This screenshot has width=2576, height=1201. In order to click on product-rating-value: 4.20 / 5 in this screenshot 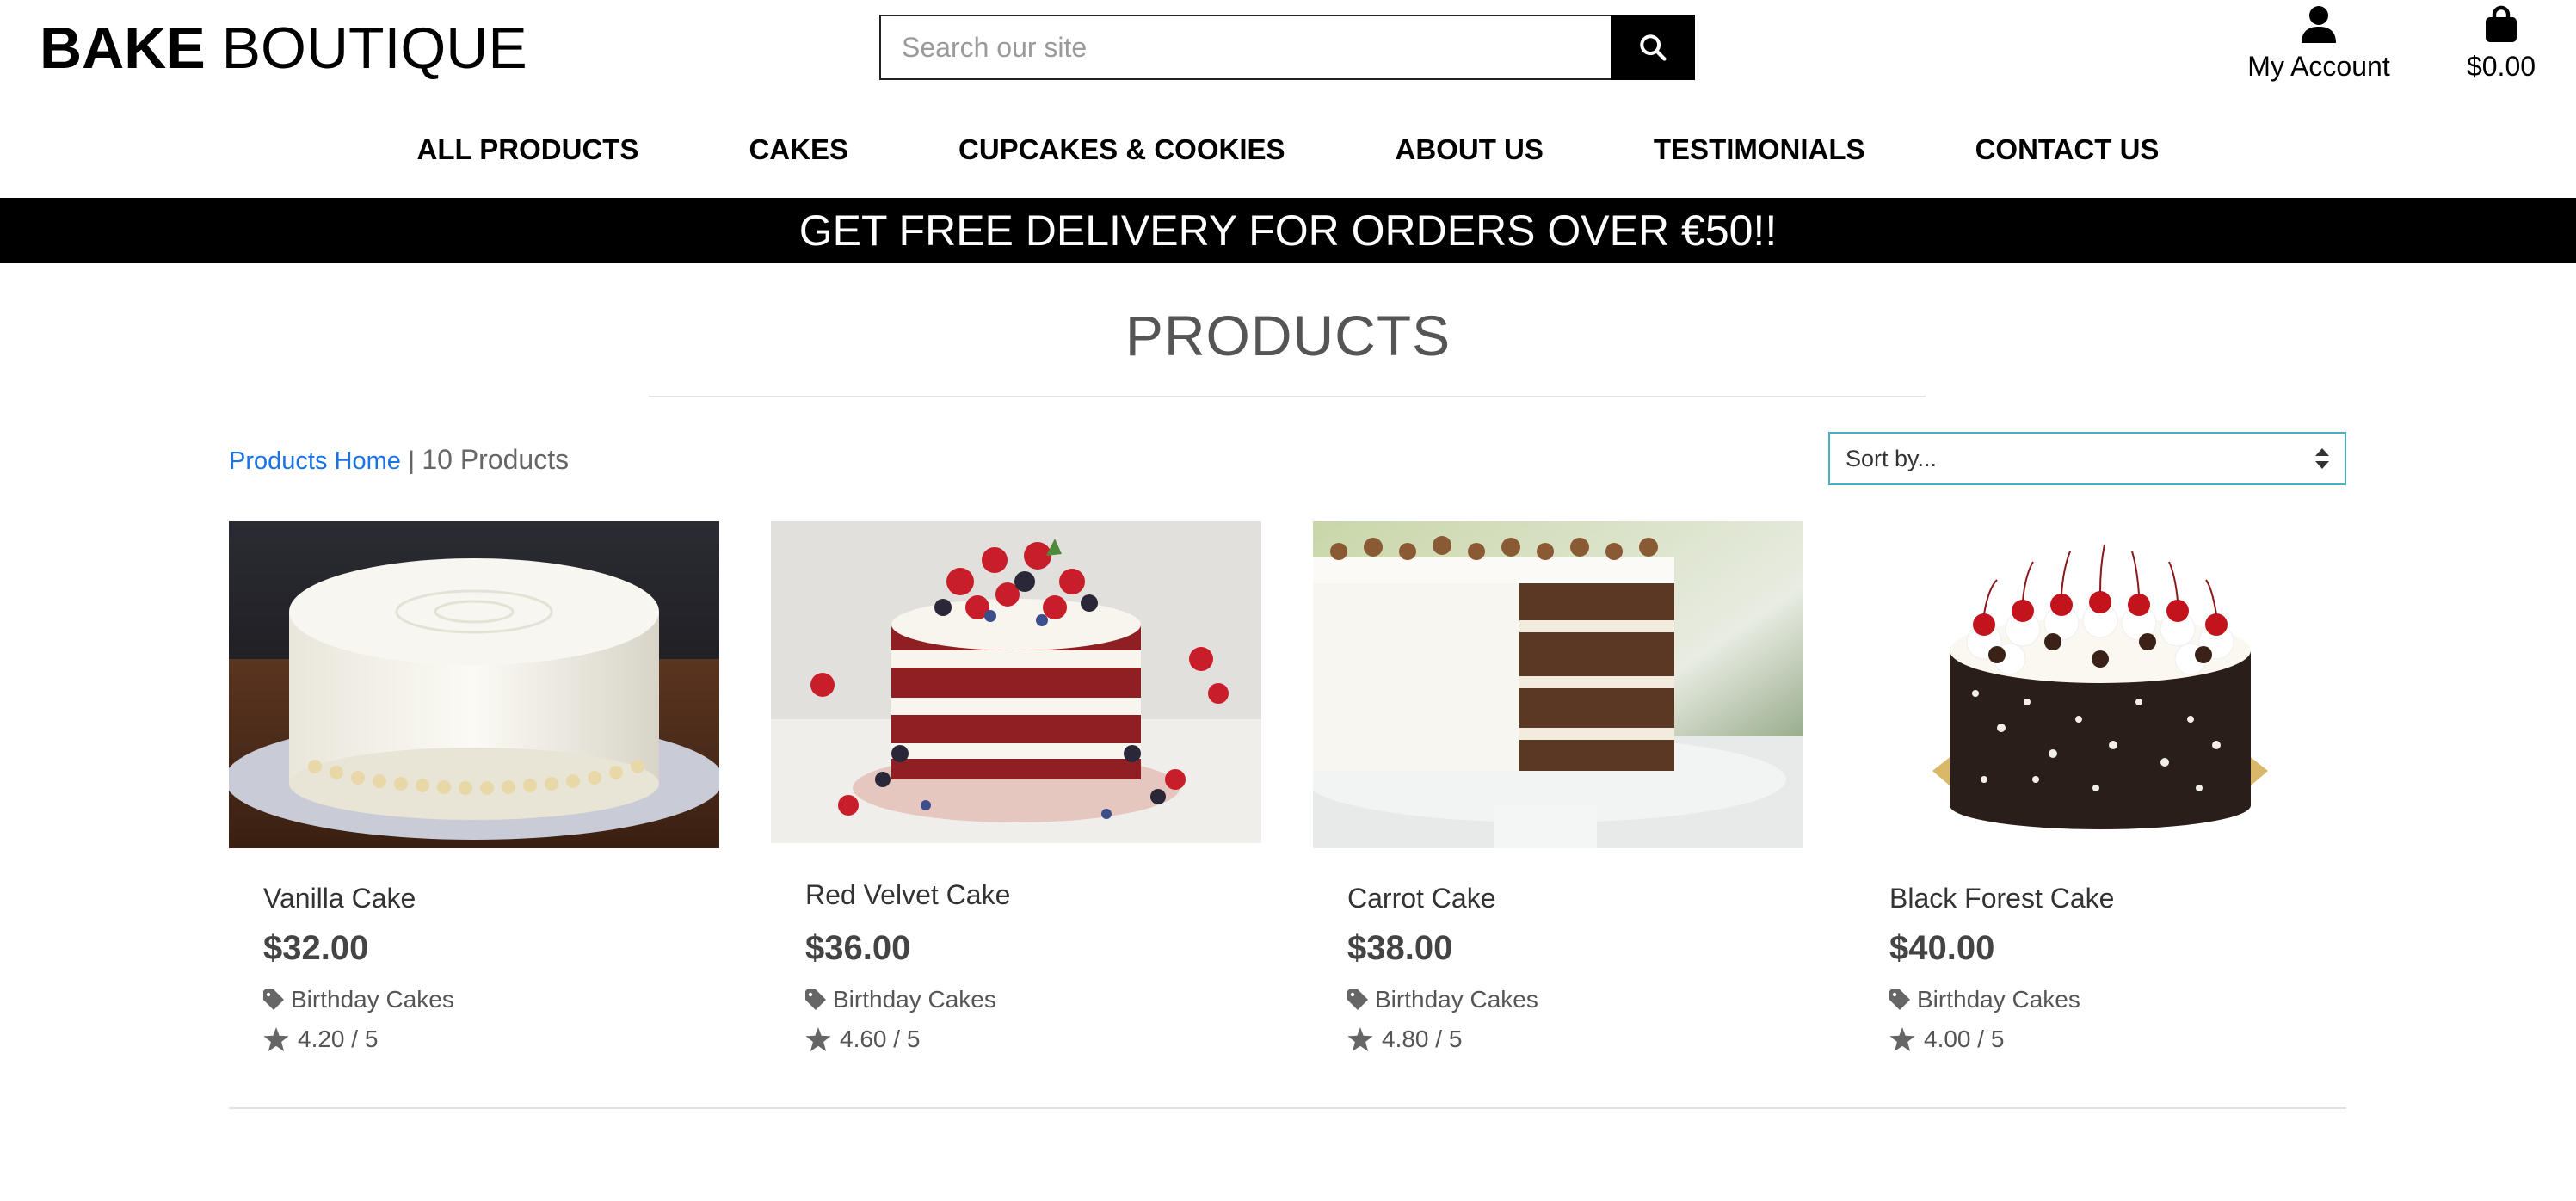, I will do `click(339, 1039)`.